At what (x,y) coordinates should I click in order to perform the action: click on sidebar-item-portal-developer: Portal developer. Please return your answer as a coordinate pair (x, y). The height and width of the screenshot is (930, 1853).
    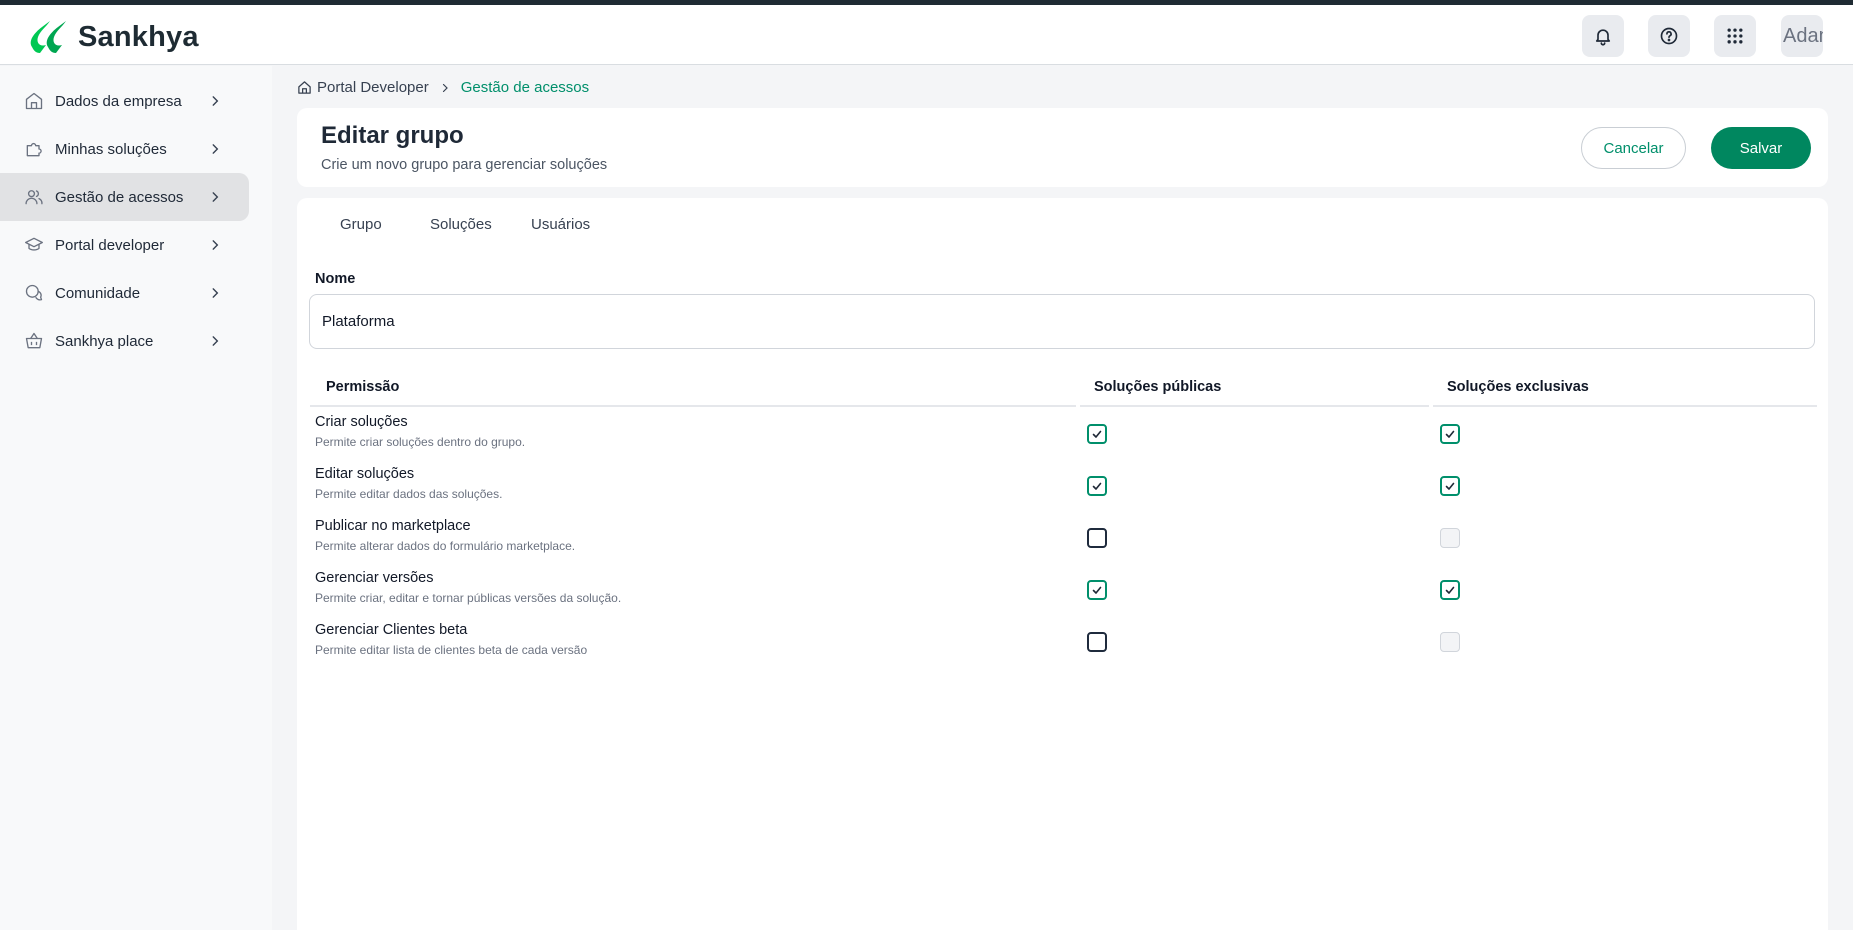
    Looking at the image, I should click on (124, 245).